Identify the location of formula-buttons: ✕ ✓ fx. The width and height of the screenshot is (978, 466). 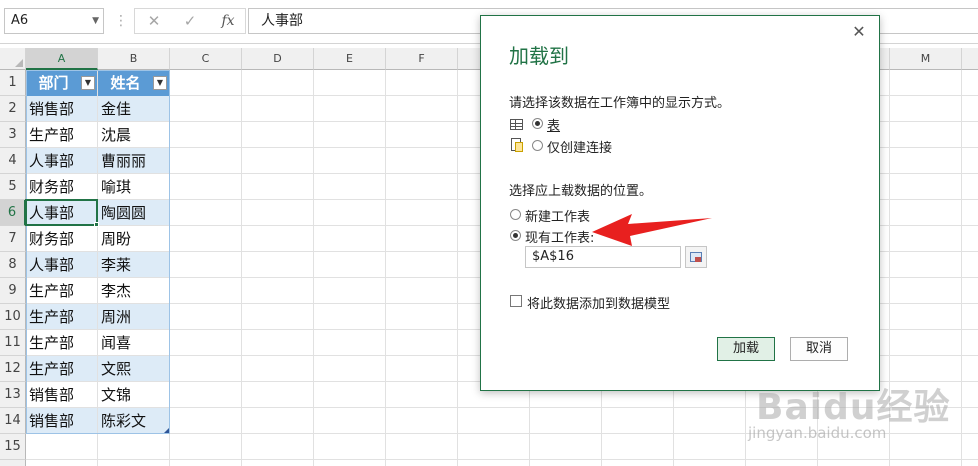
(190, 21).